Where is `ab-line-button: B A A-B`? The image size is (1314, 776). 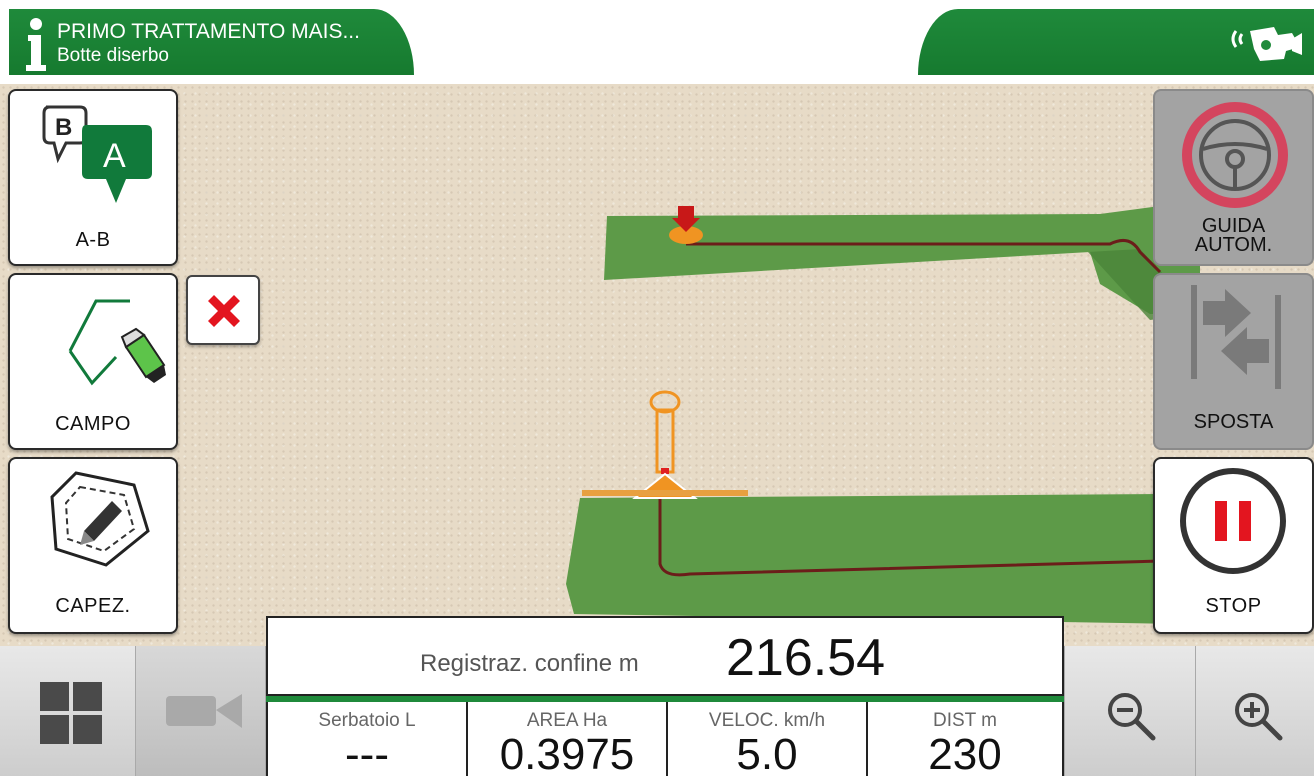 ab-line-button: B A A-B is located at coordinates (93, 177).